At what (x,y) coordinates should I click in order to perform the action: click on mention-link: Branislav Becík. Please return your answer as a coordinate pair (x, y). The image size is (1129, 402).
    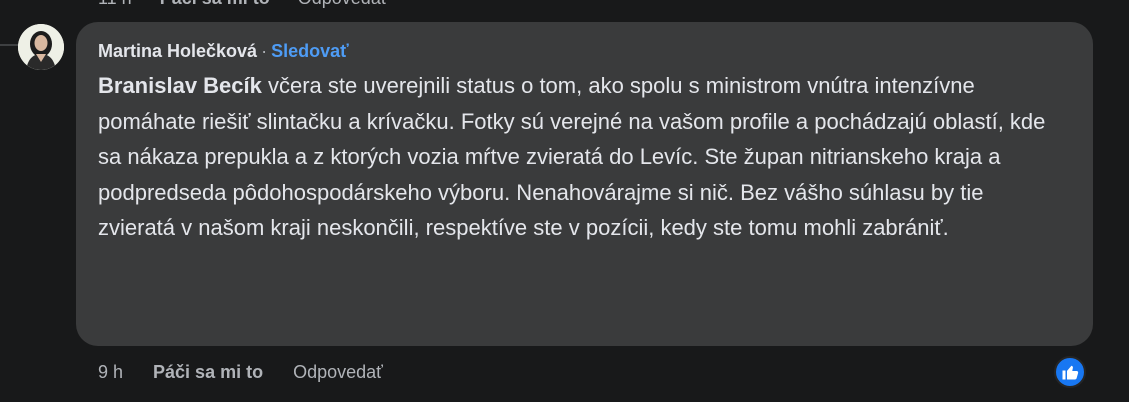
    Looking at the image, I should click on (180, 85).